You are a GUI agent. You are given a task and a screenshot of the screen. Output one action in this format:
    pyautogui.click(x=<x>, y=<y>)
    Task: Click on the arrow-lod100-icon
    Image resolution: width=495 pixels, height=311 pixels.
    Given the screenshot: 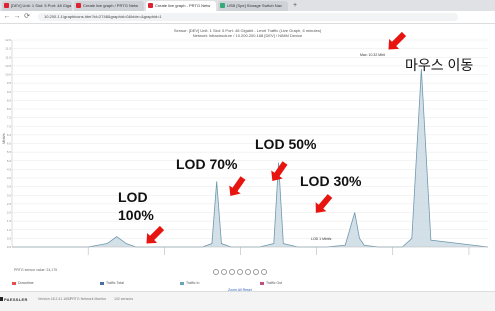 What is the action you would take?
    pyautogui.click(x=155, y=234)
    